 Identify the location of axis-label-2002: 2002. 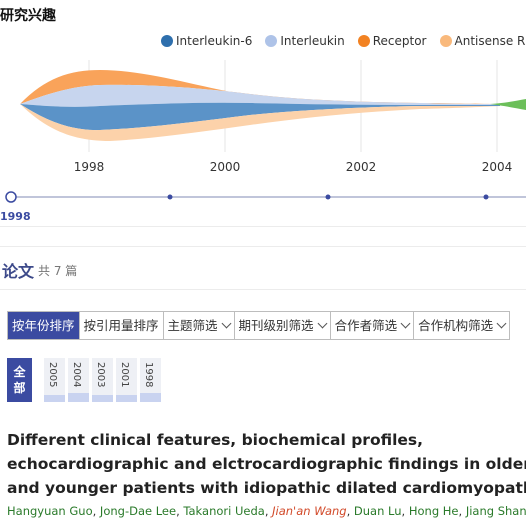
(361, 167).